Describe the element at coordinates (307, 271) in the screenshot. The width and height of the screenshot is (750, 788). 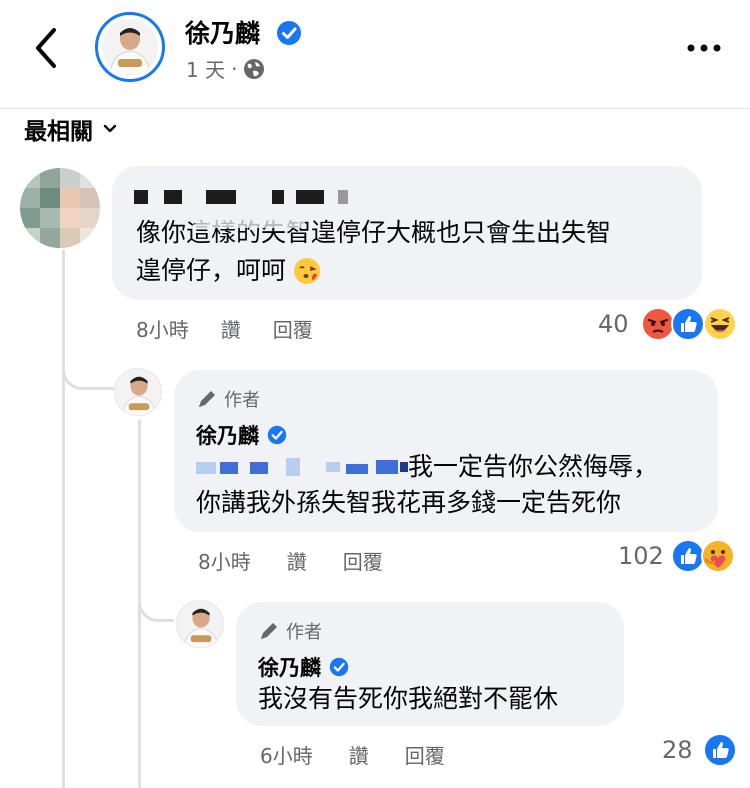
I see `kiss-emoji-icon` at that location.